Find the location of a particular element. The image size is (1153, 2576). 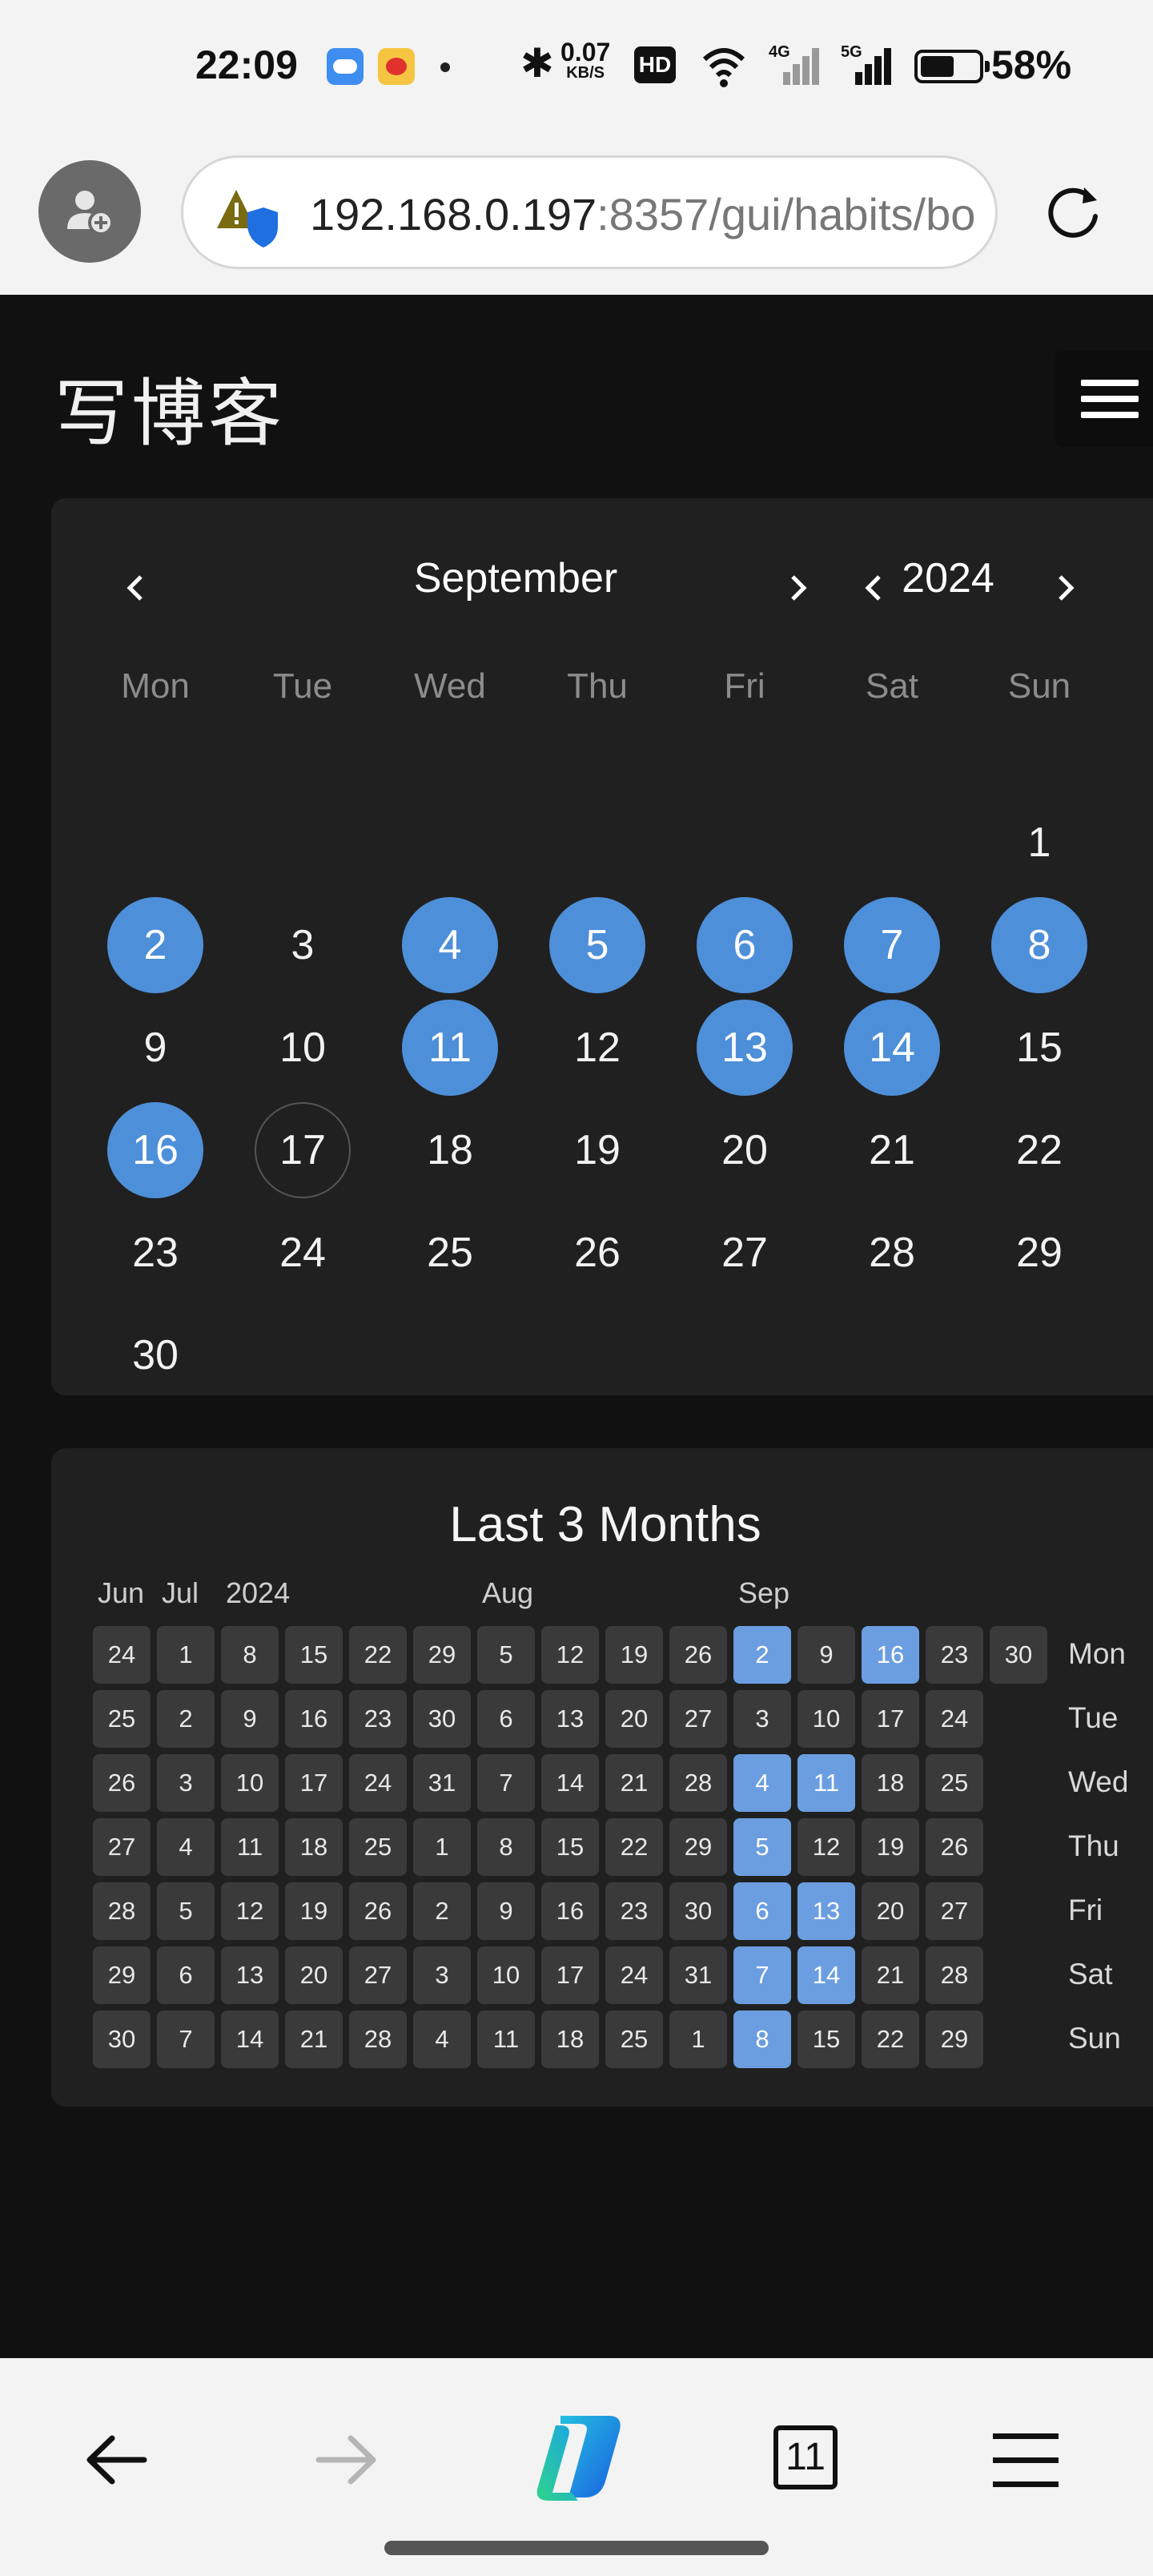

heatmap-cell: 7 is located at coordinates (186, 2039).